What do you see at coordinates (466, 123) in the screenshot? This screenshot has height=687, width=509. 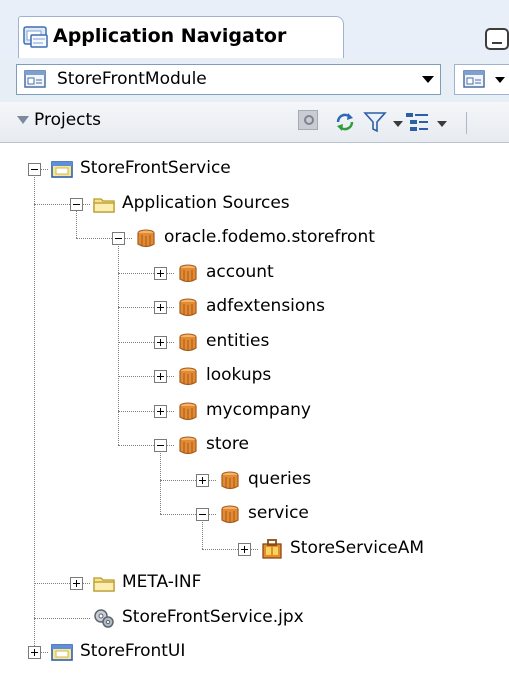 I see `toolbar-divider` at bounding box center [466, 123].